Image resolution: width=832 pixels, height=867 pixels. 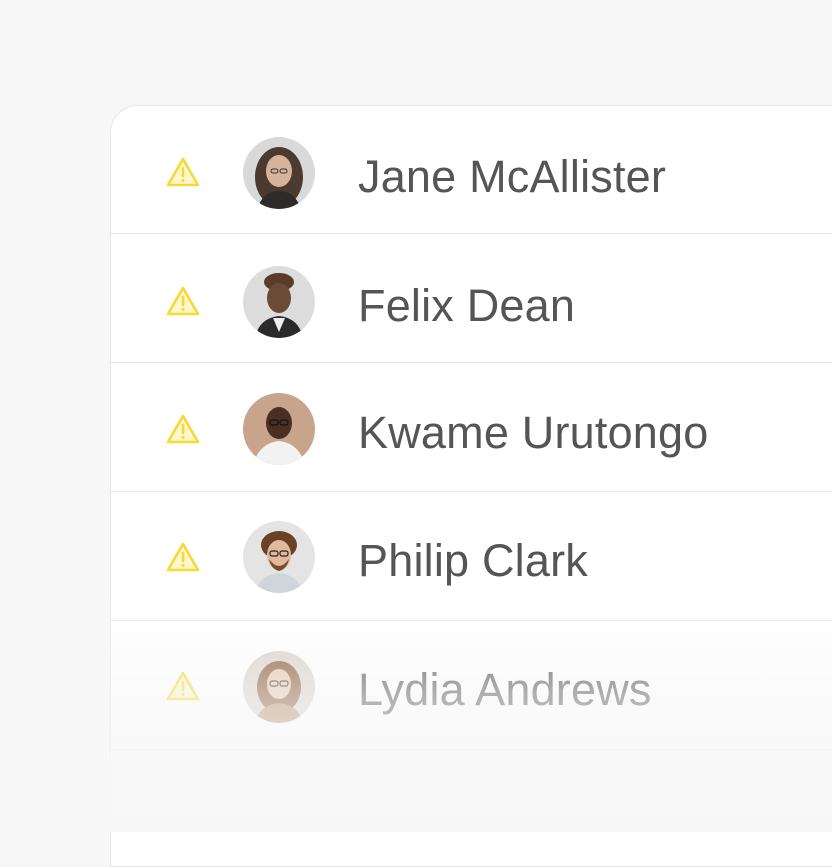 I want to click on user-name: Jane McAllister, so click(x=512, y=176).